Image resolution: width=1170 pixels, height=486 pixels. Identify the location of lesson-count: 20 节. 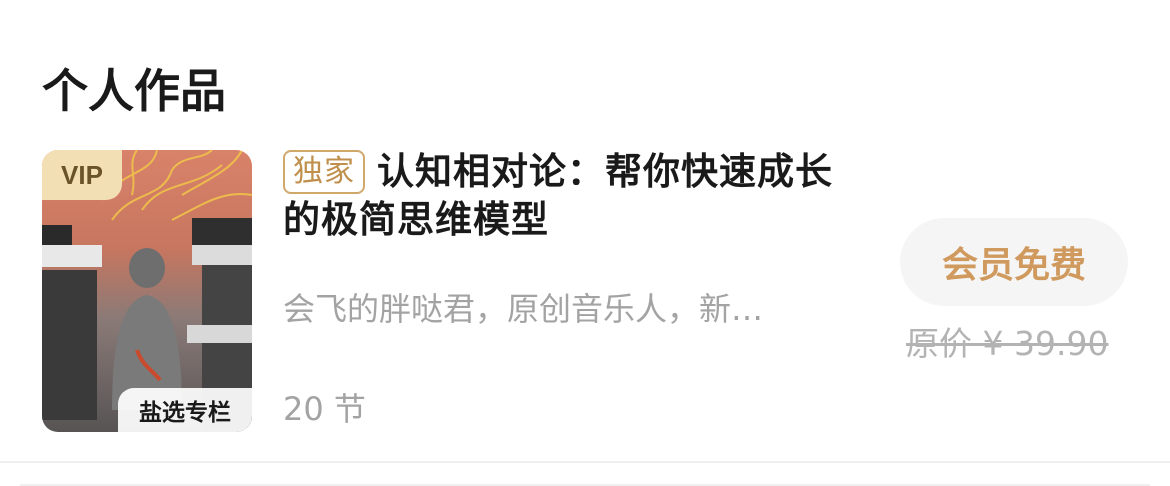
(324, 409).